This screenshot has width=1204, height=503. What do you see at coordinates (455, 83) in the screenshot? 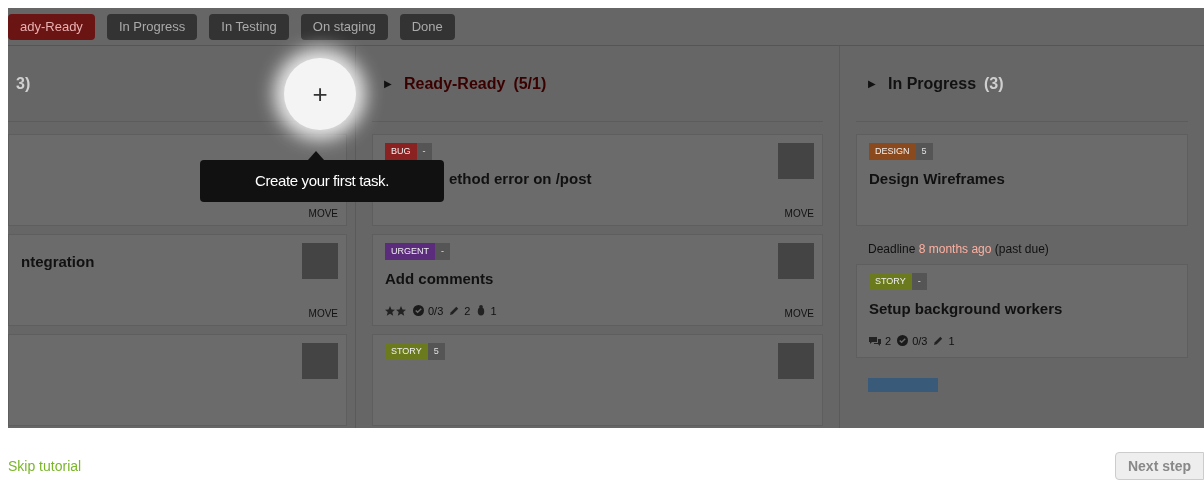
I see `column-title: Ready-Ready` at bounding box center [455, 83].